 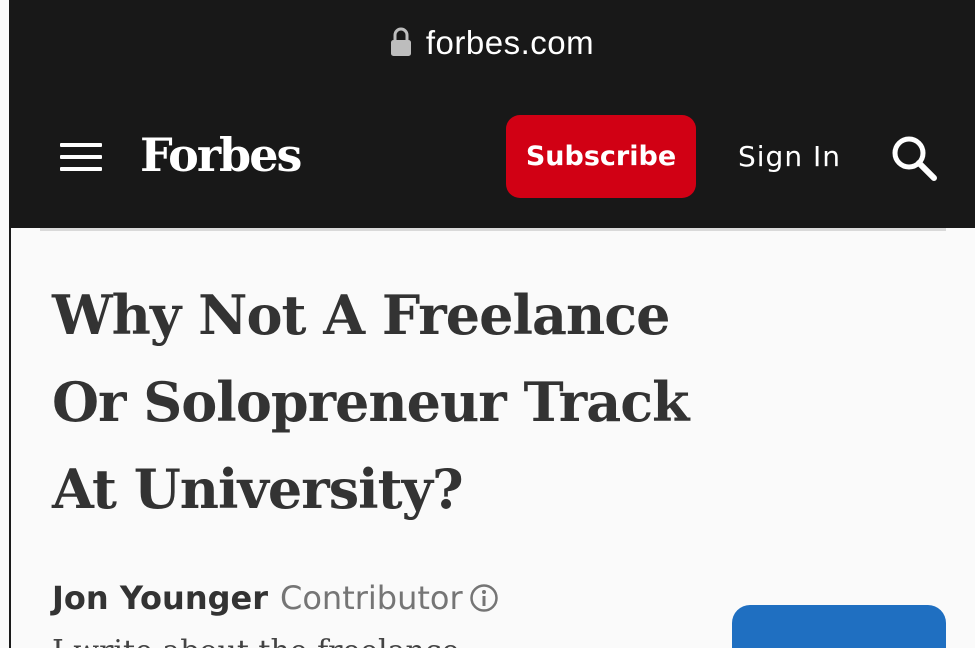 I want to click on byline: Jon Younger Contributor, so click(x=275, y=598).